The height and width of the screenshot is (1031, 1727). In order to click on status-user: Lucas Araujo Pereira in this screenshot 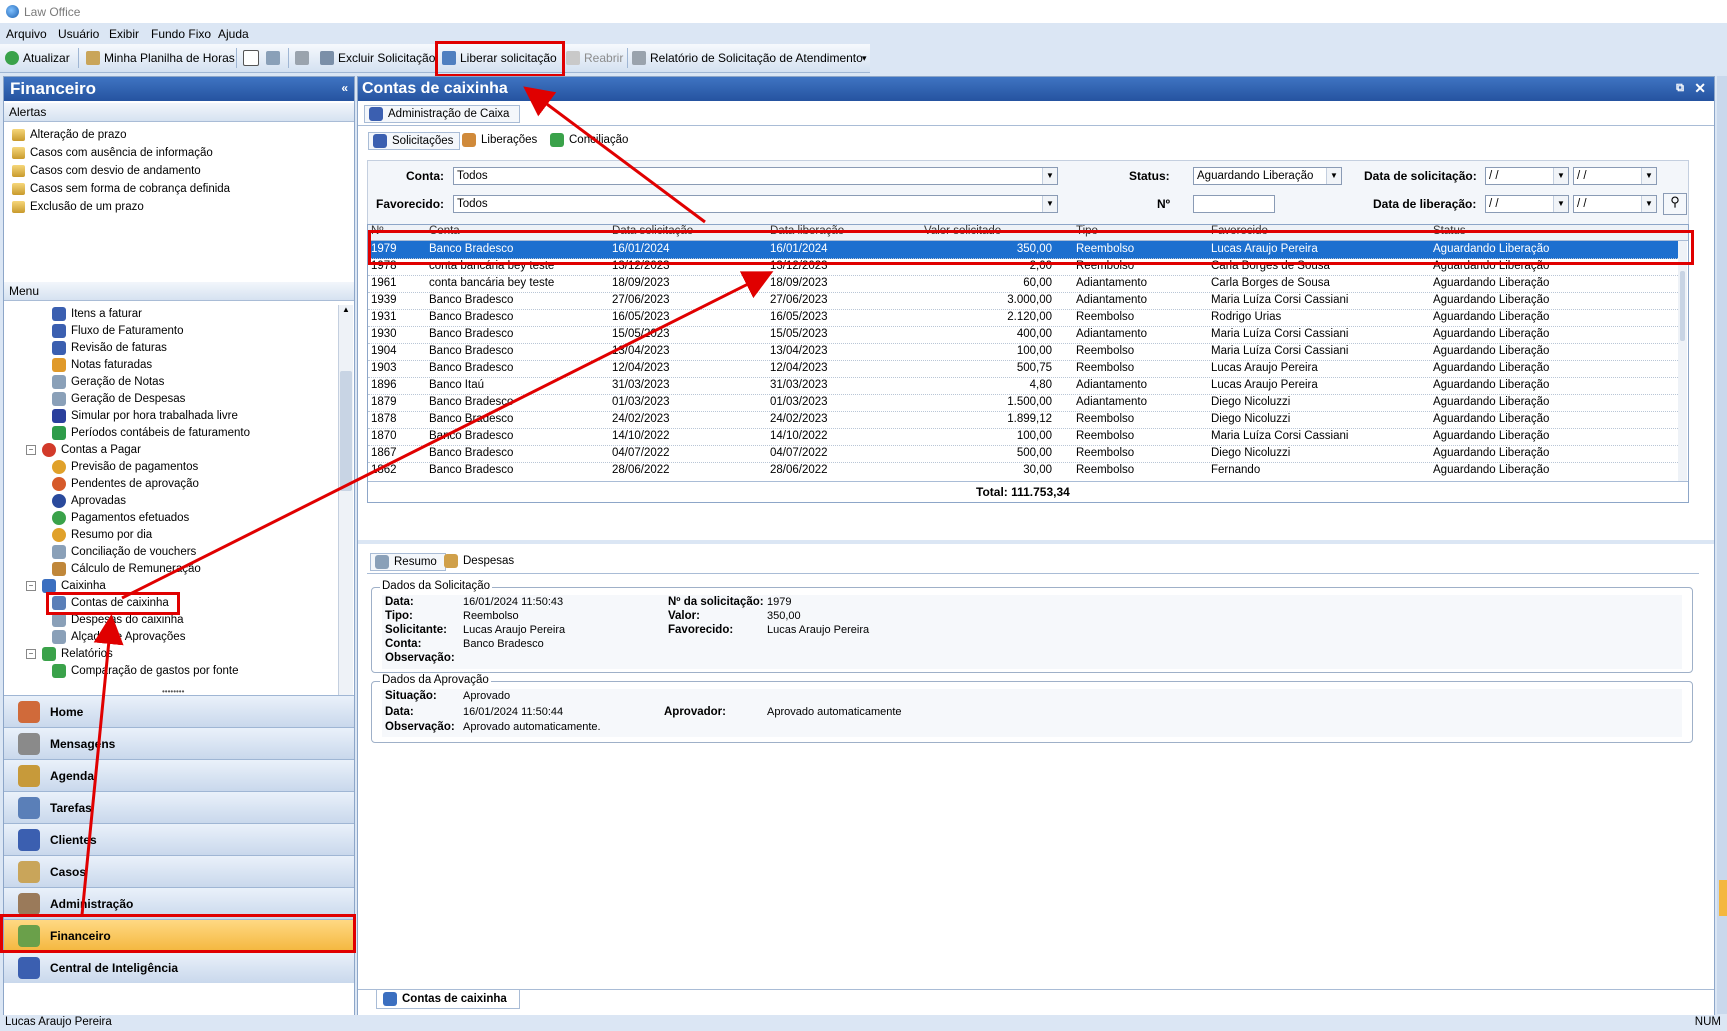, I will do `click(58, 1022)`.